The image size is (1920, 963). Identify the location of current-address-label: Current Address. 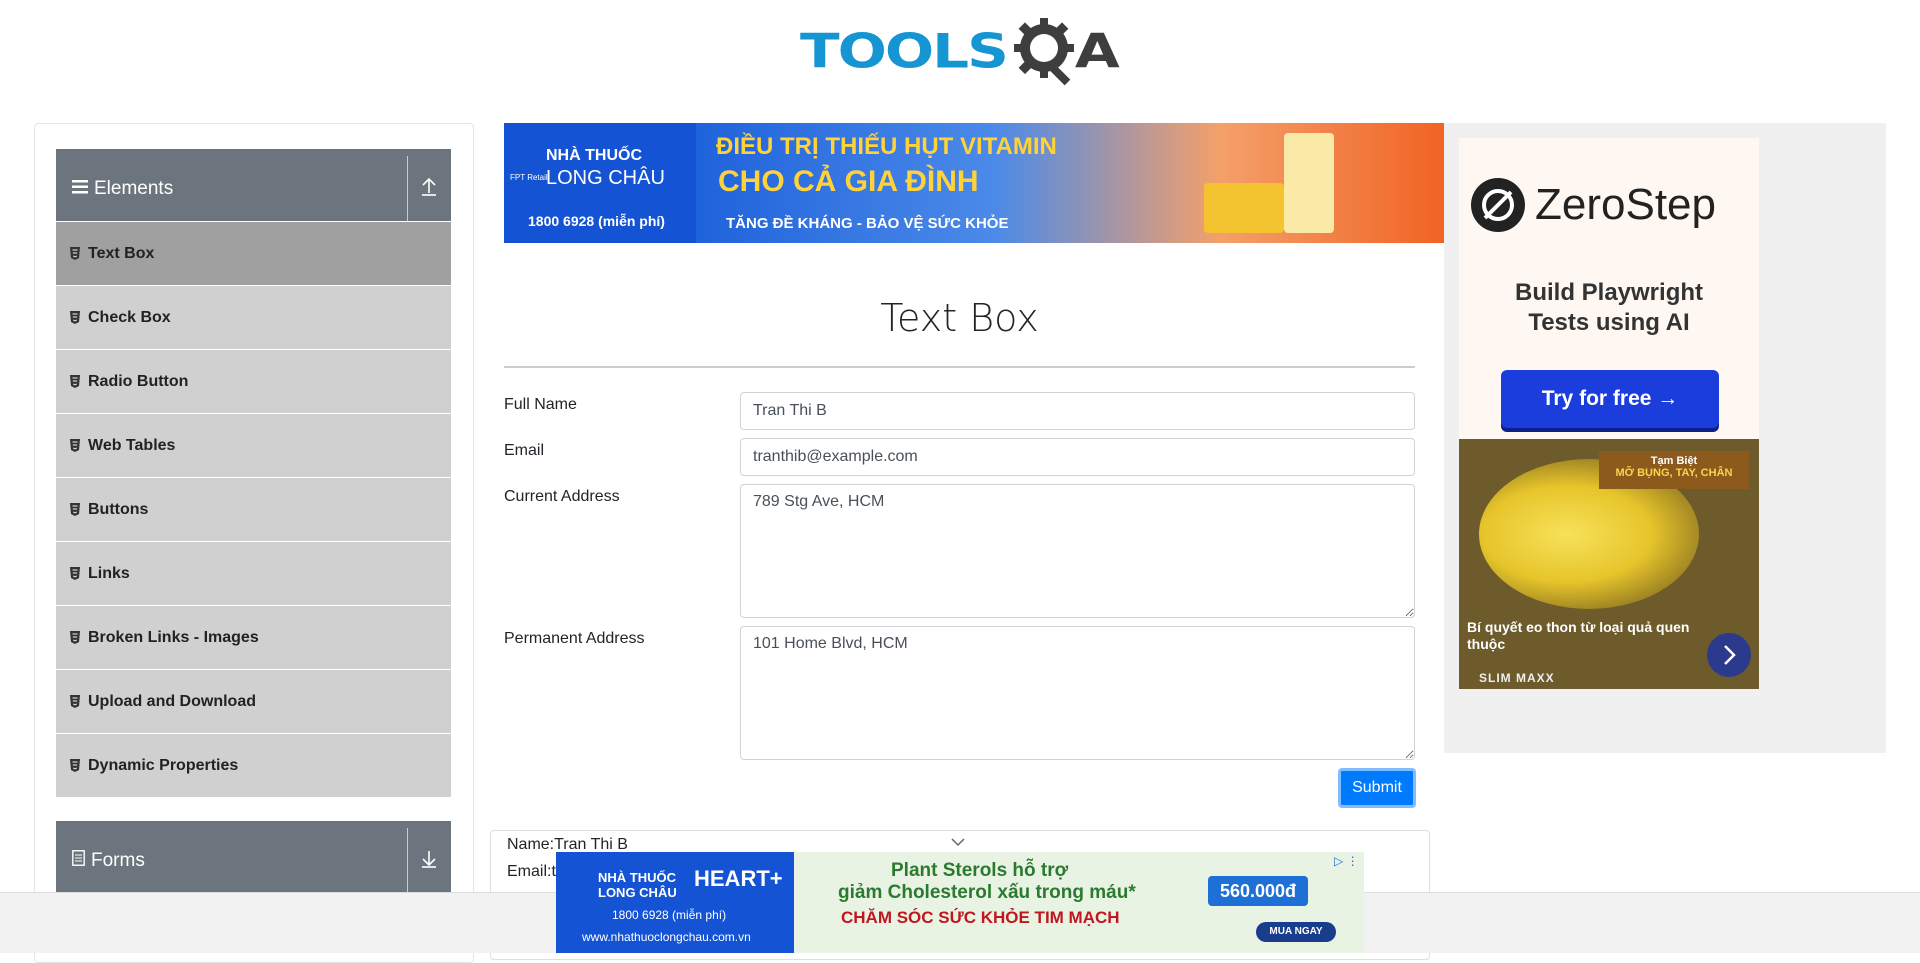
(562, 496).